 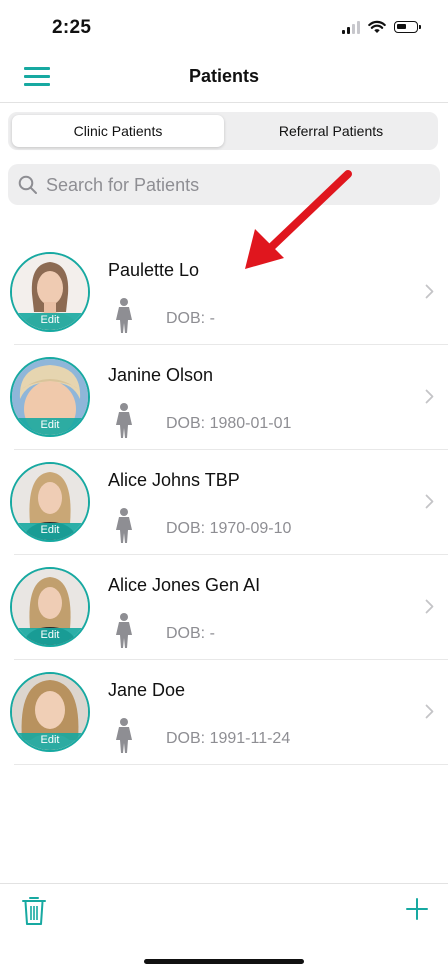 What do you see at coordinates (228, 738) in the screenshot?
I see `patient-dob: DOB: 1991-11-24` at bounding box center [228, 738].